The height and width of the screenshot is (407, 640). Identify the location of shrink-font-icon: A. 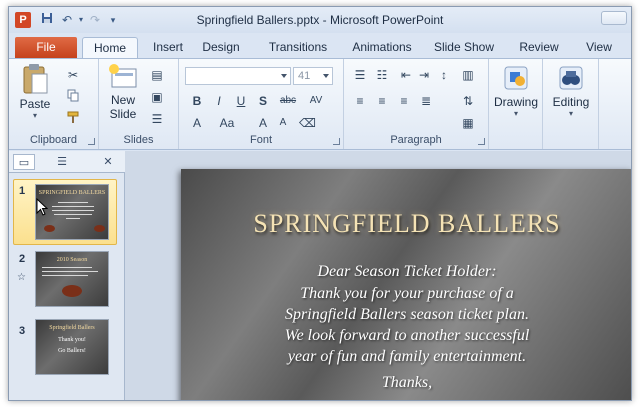
(283, 123).